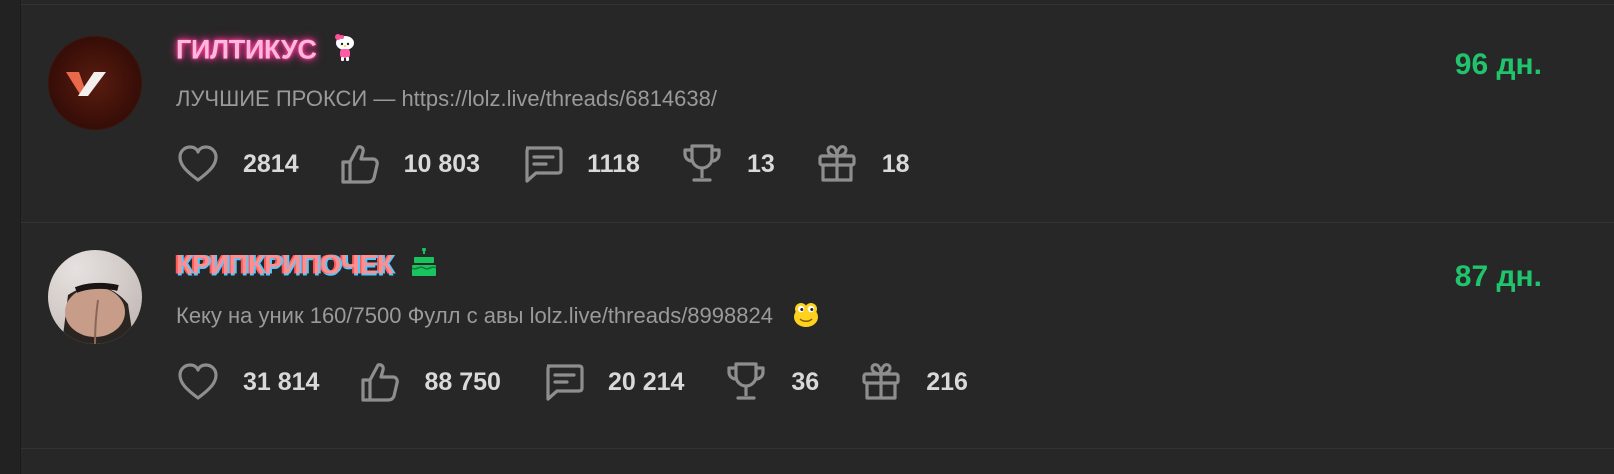 Image resolution: width=1614 pixels, height=474 pixels. What do you see at coordinates (771, 382) in the screenshot?
I see `stat-trophies: 36` at bounding box center [771, 382].